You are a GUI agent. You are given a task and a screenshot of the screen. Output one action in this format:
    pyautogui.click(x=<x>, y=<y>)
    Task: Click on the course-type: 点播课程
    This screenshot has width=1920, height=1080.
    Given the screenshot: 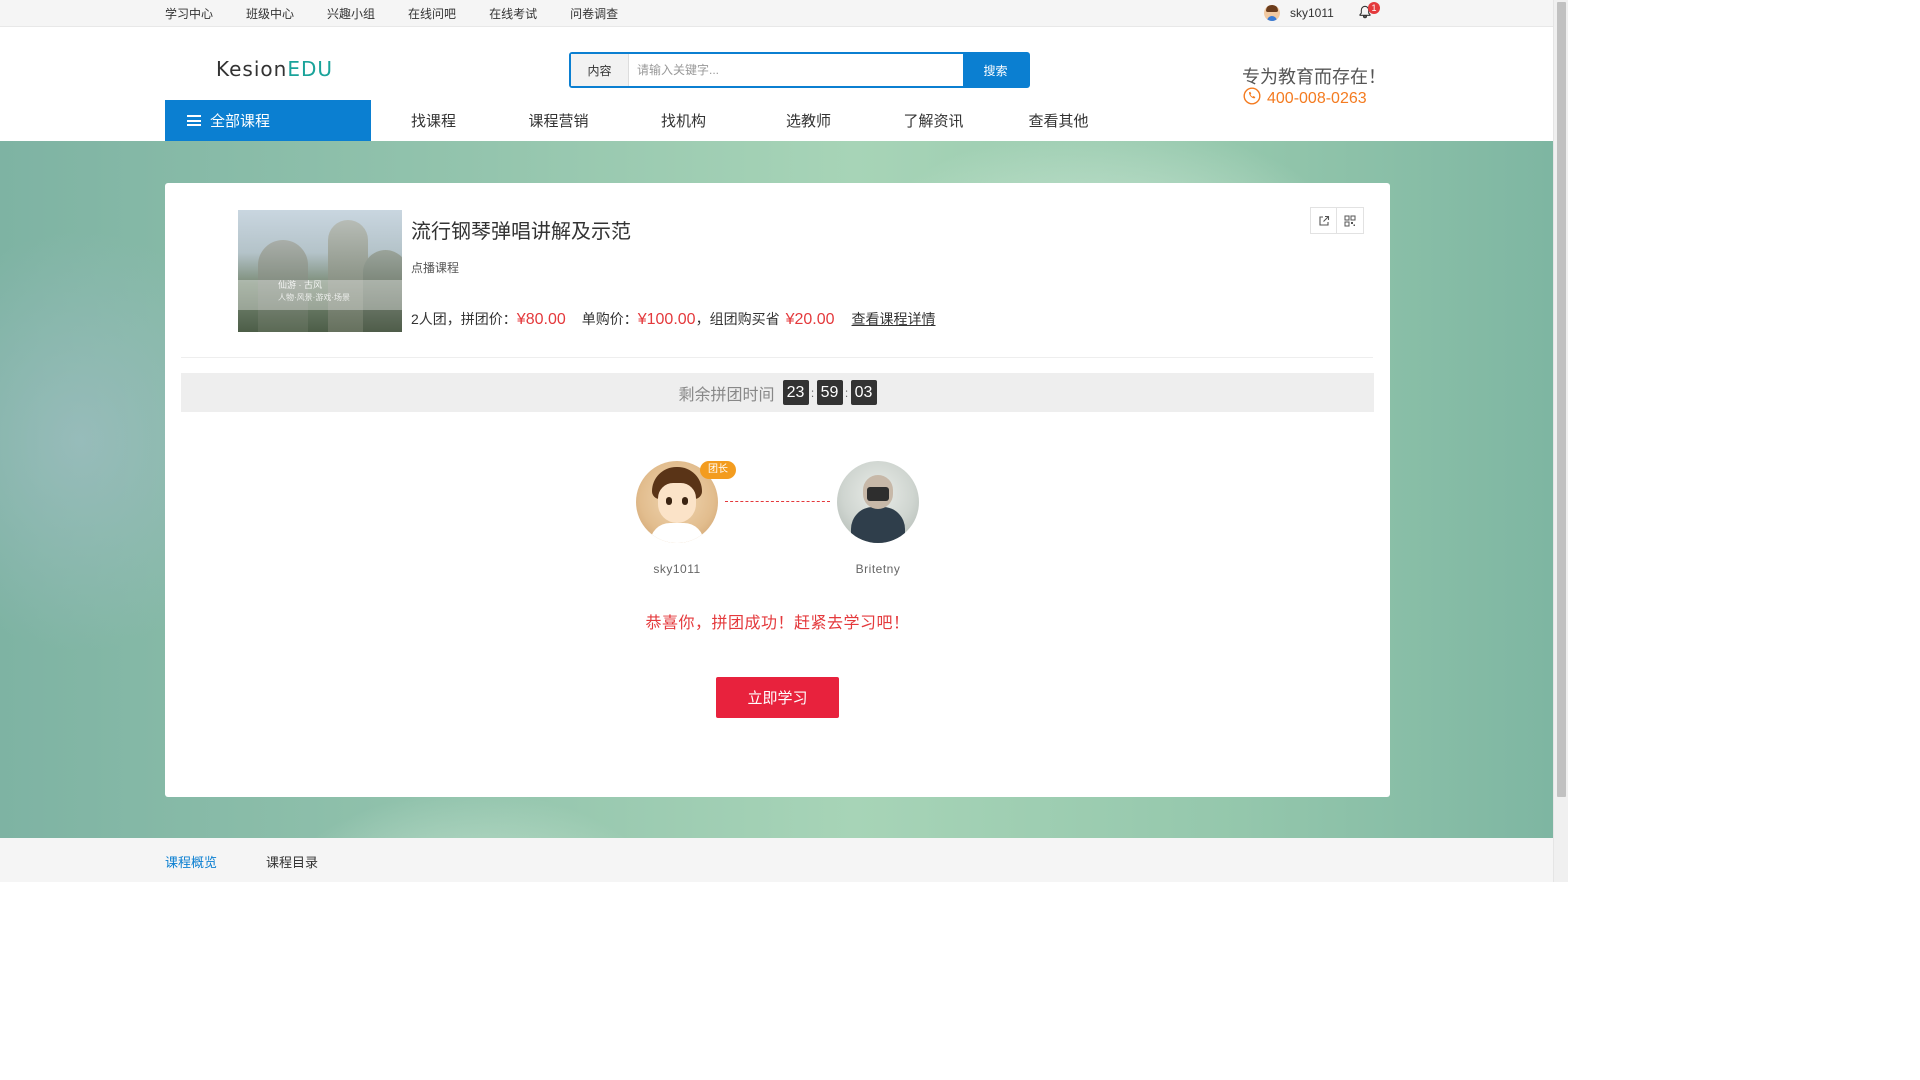 What is the action you would take?
    pyautogui.click(x=435, y=268)
    